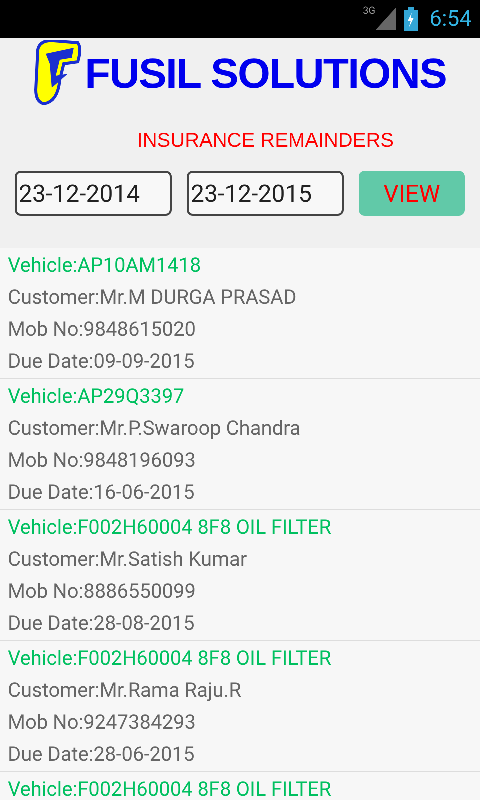 This screenshot has height=800, width=480. Describe the element at coordinates (102, 754) in the screenshot. I see `due-date: Due Date:28-06-2015` at that location.